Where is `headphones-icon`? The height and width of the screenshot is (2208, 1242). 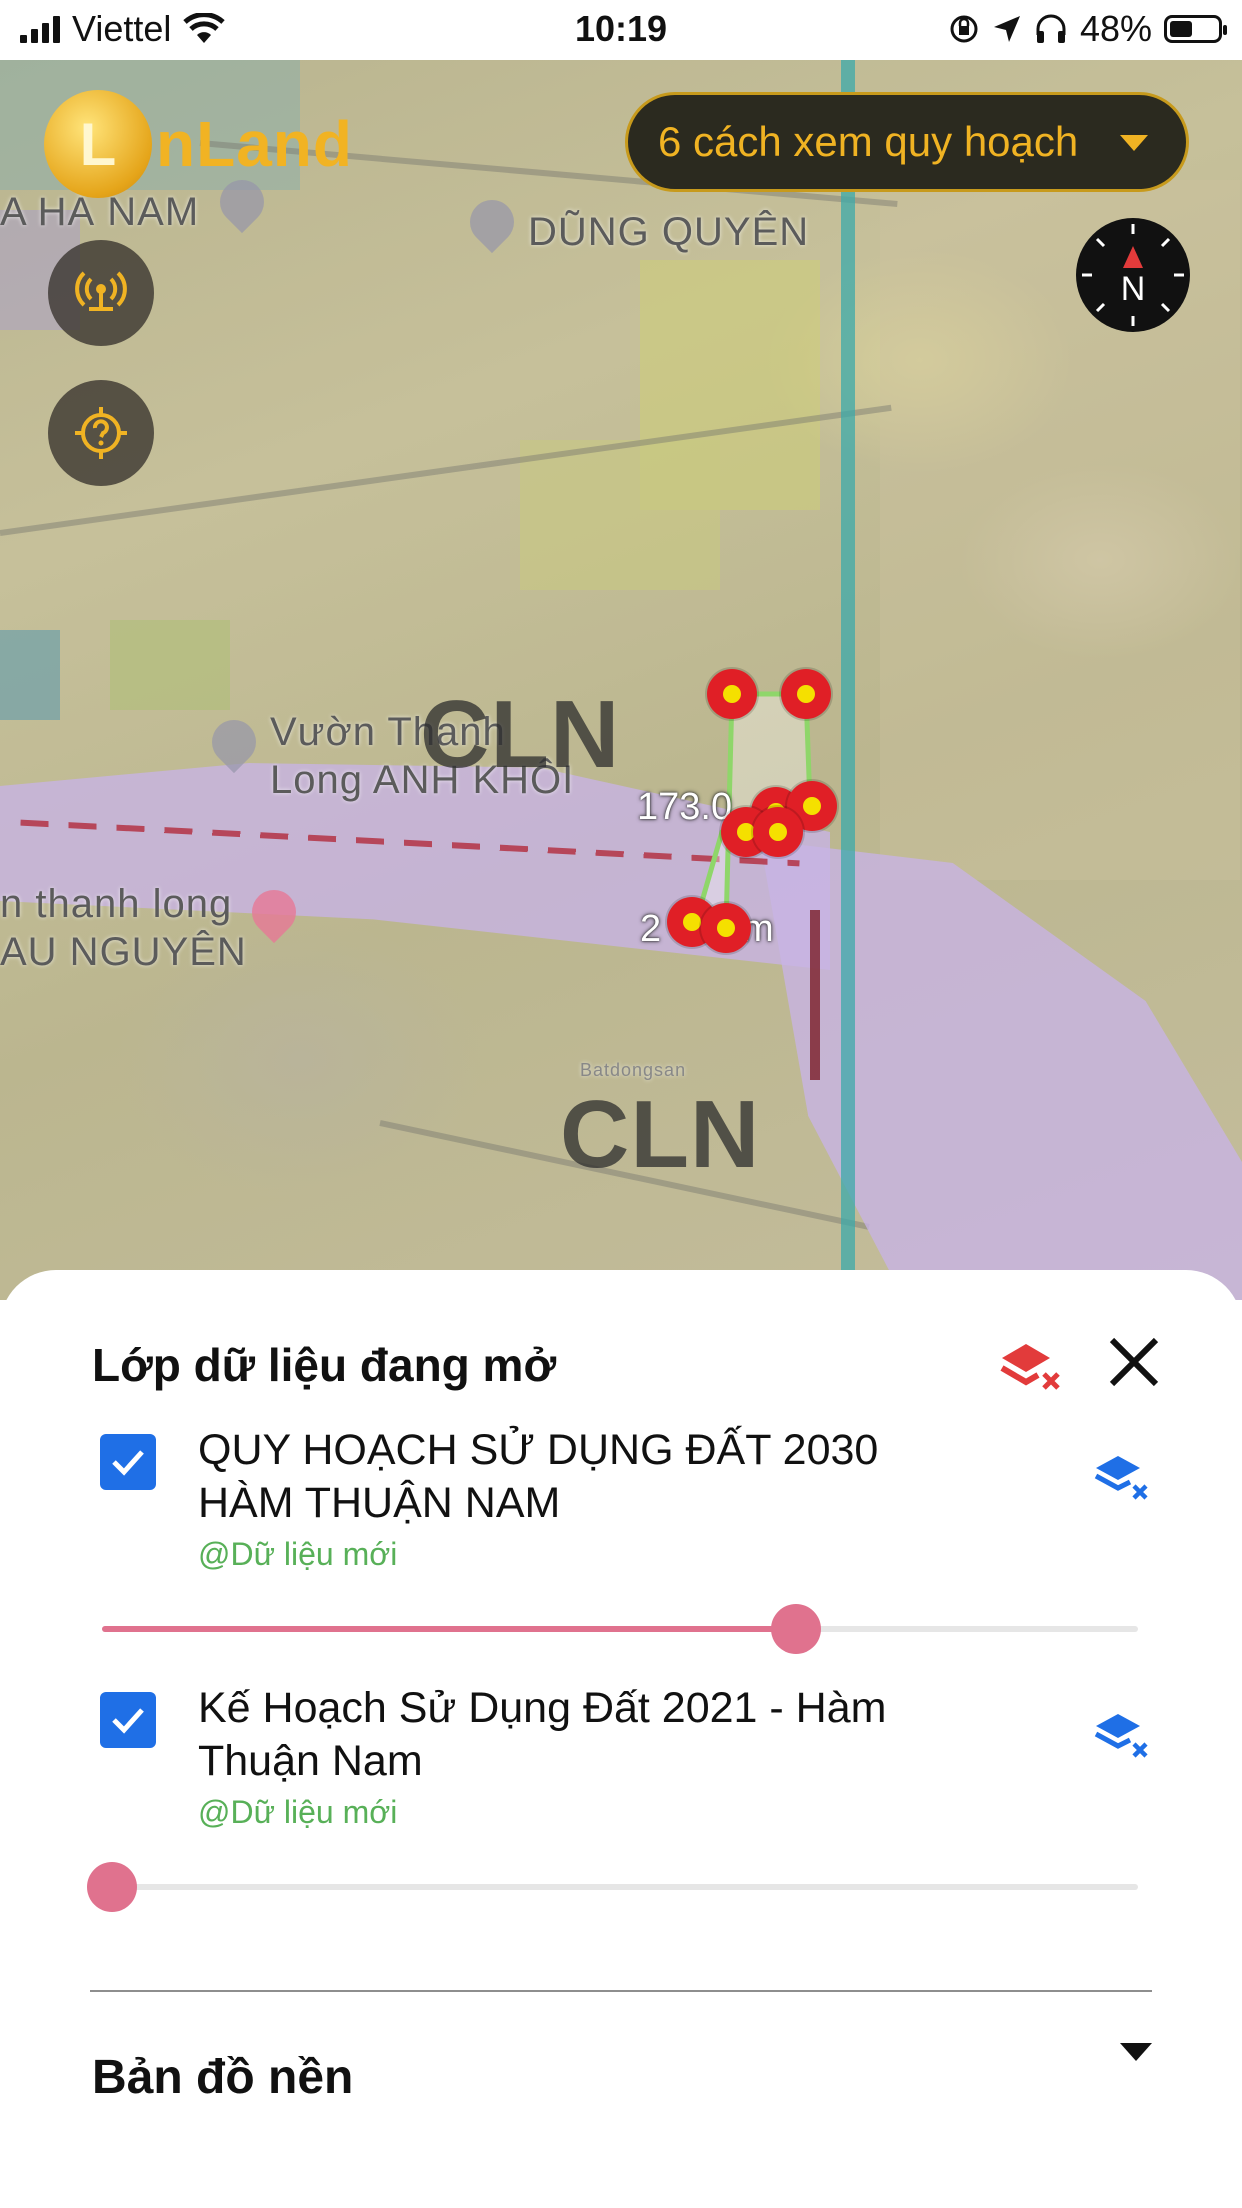
headphones-icon is located at coordinates (1051, 28).